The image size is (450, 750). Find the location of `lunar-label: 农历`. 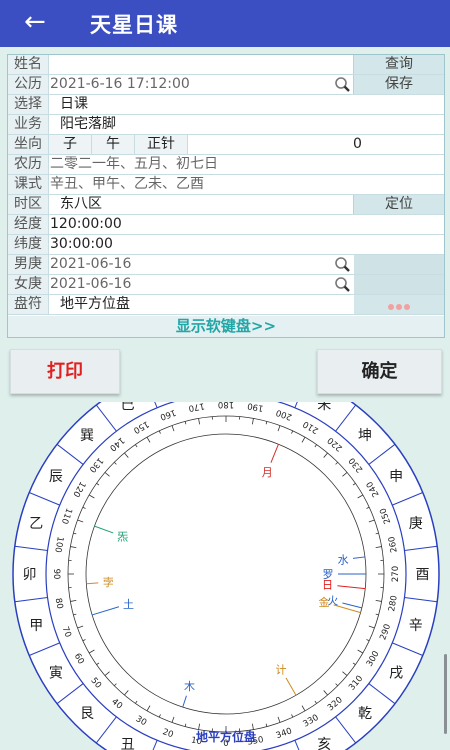

lunar-label: 农历 is located at coordinates (28, 164).